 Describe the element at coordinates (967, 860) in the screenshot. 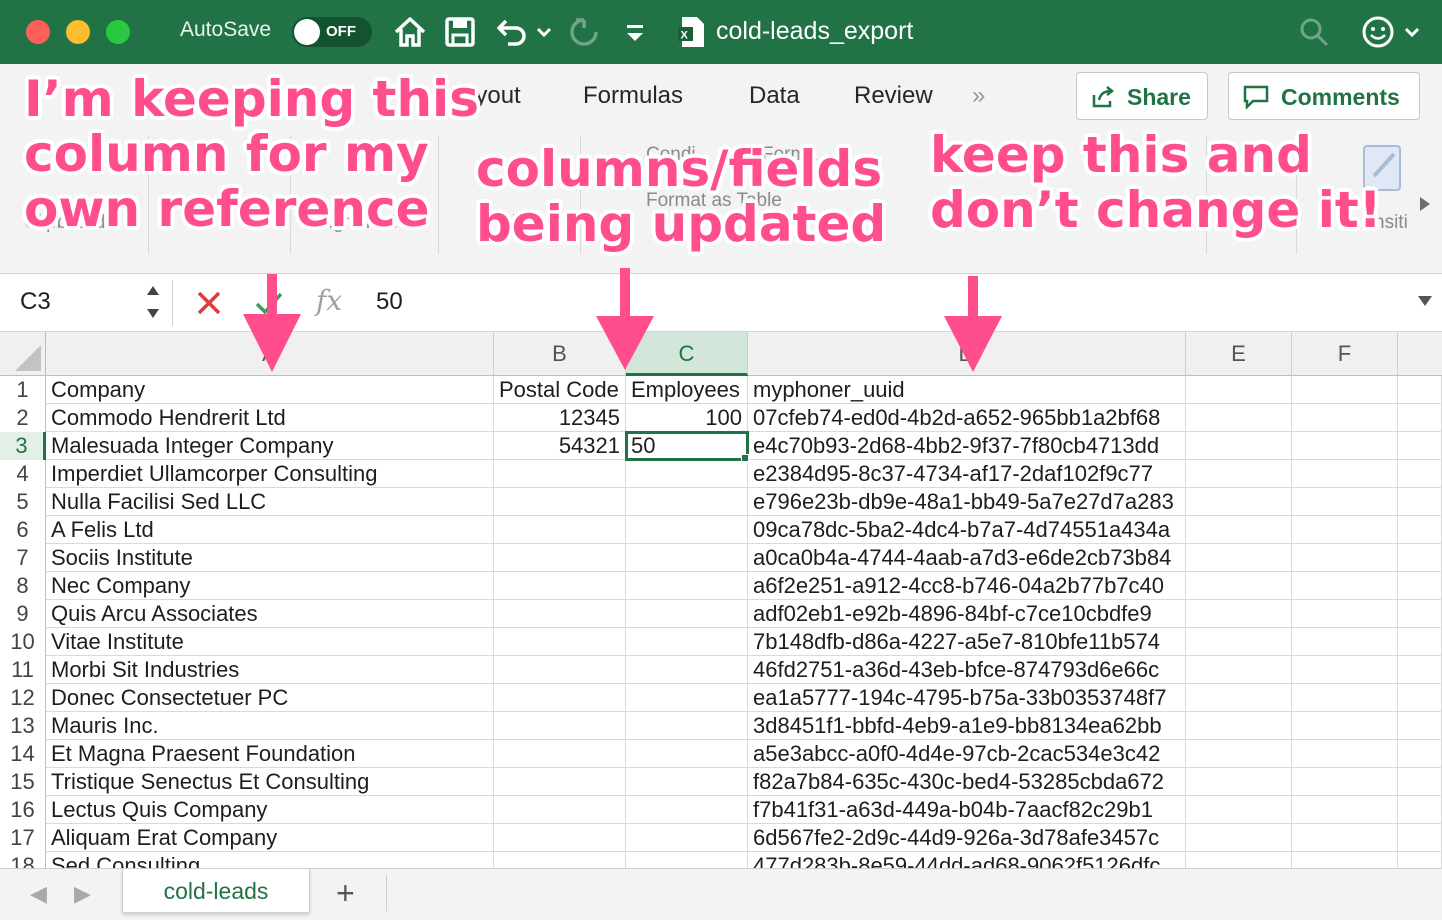

I see `cell-d: 477d283b-8e59-44dd-ad68-9062f5126dfc` at that location.